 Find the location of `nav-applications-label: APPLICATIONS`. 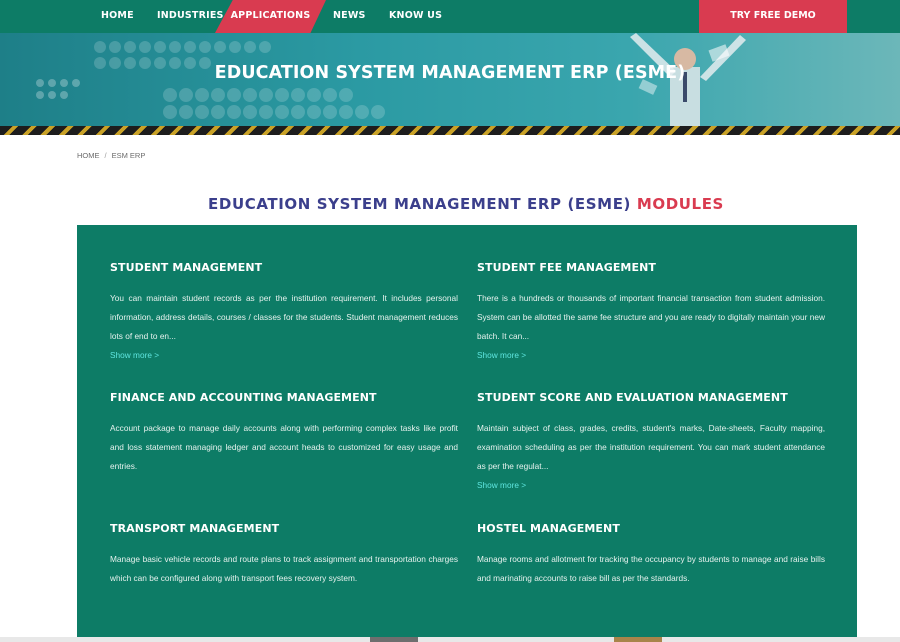

nav-applications-label: APPLICATIONS is located at coordinates (270, 15).